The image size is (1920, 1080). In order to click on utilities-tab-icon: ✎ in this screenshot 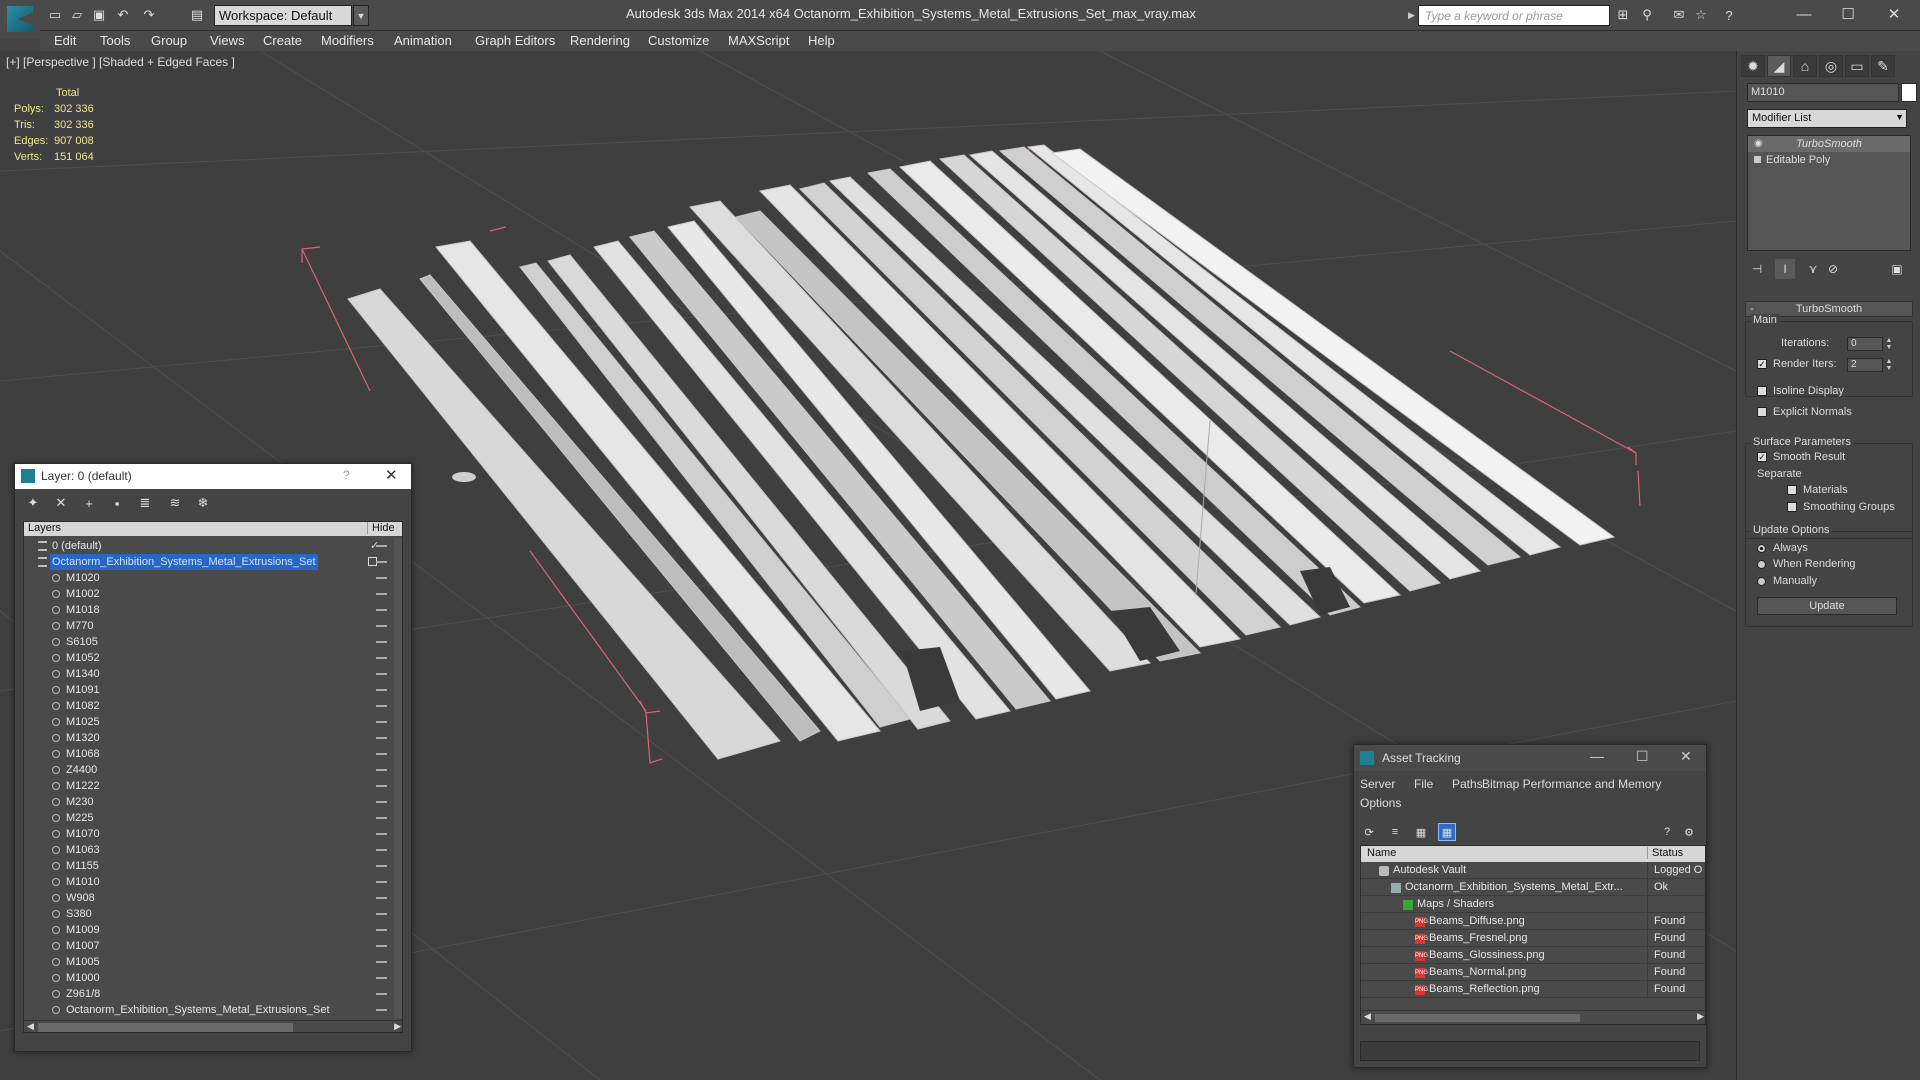, I will do `click(1883, 66)`.